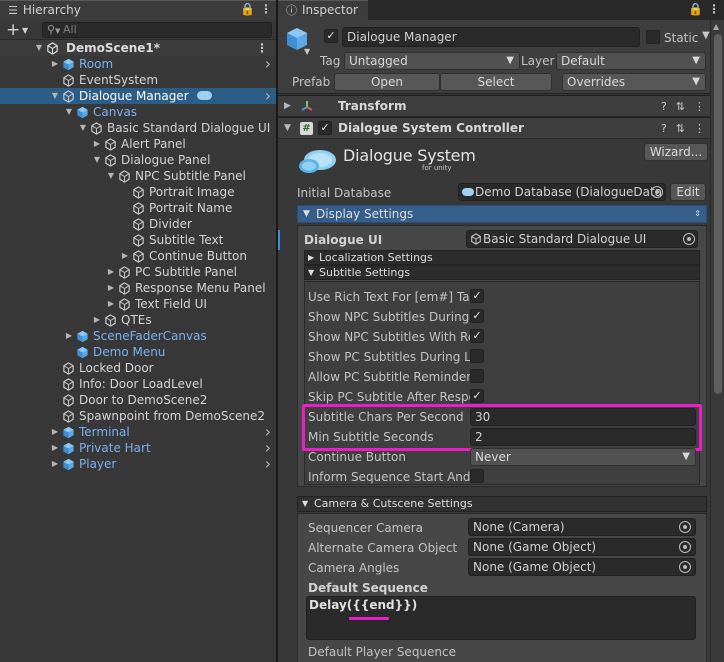 The image size is (724, 662). What do you see at coordinates (138, 416) in the screenshot?
I see `hierarchy-item: Spawnpoint from DemoScene2` at bounding box center [138, 416].